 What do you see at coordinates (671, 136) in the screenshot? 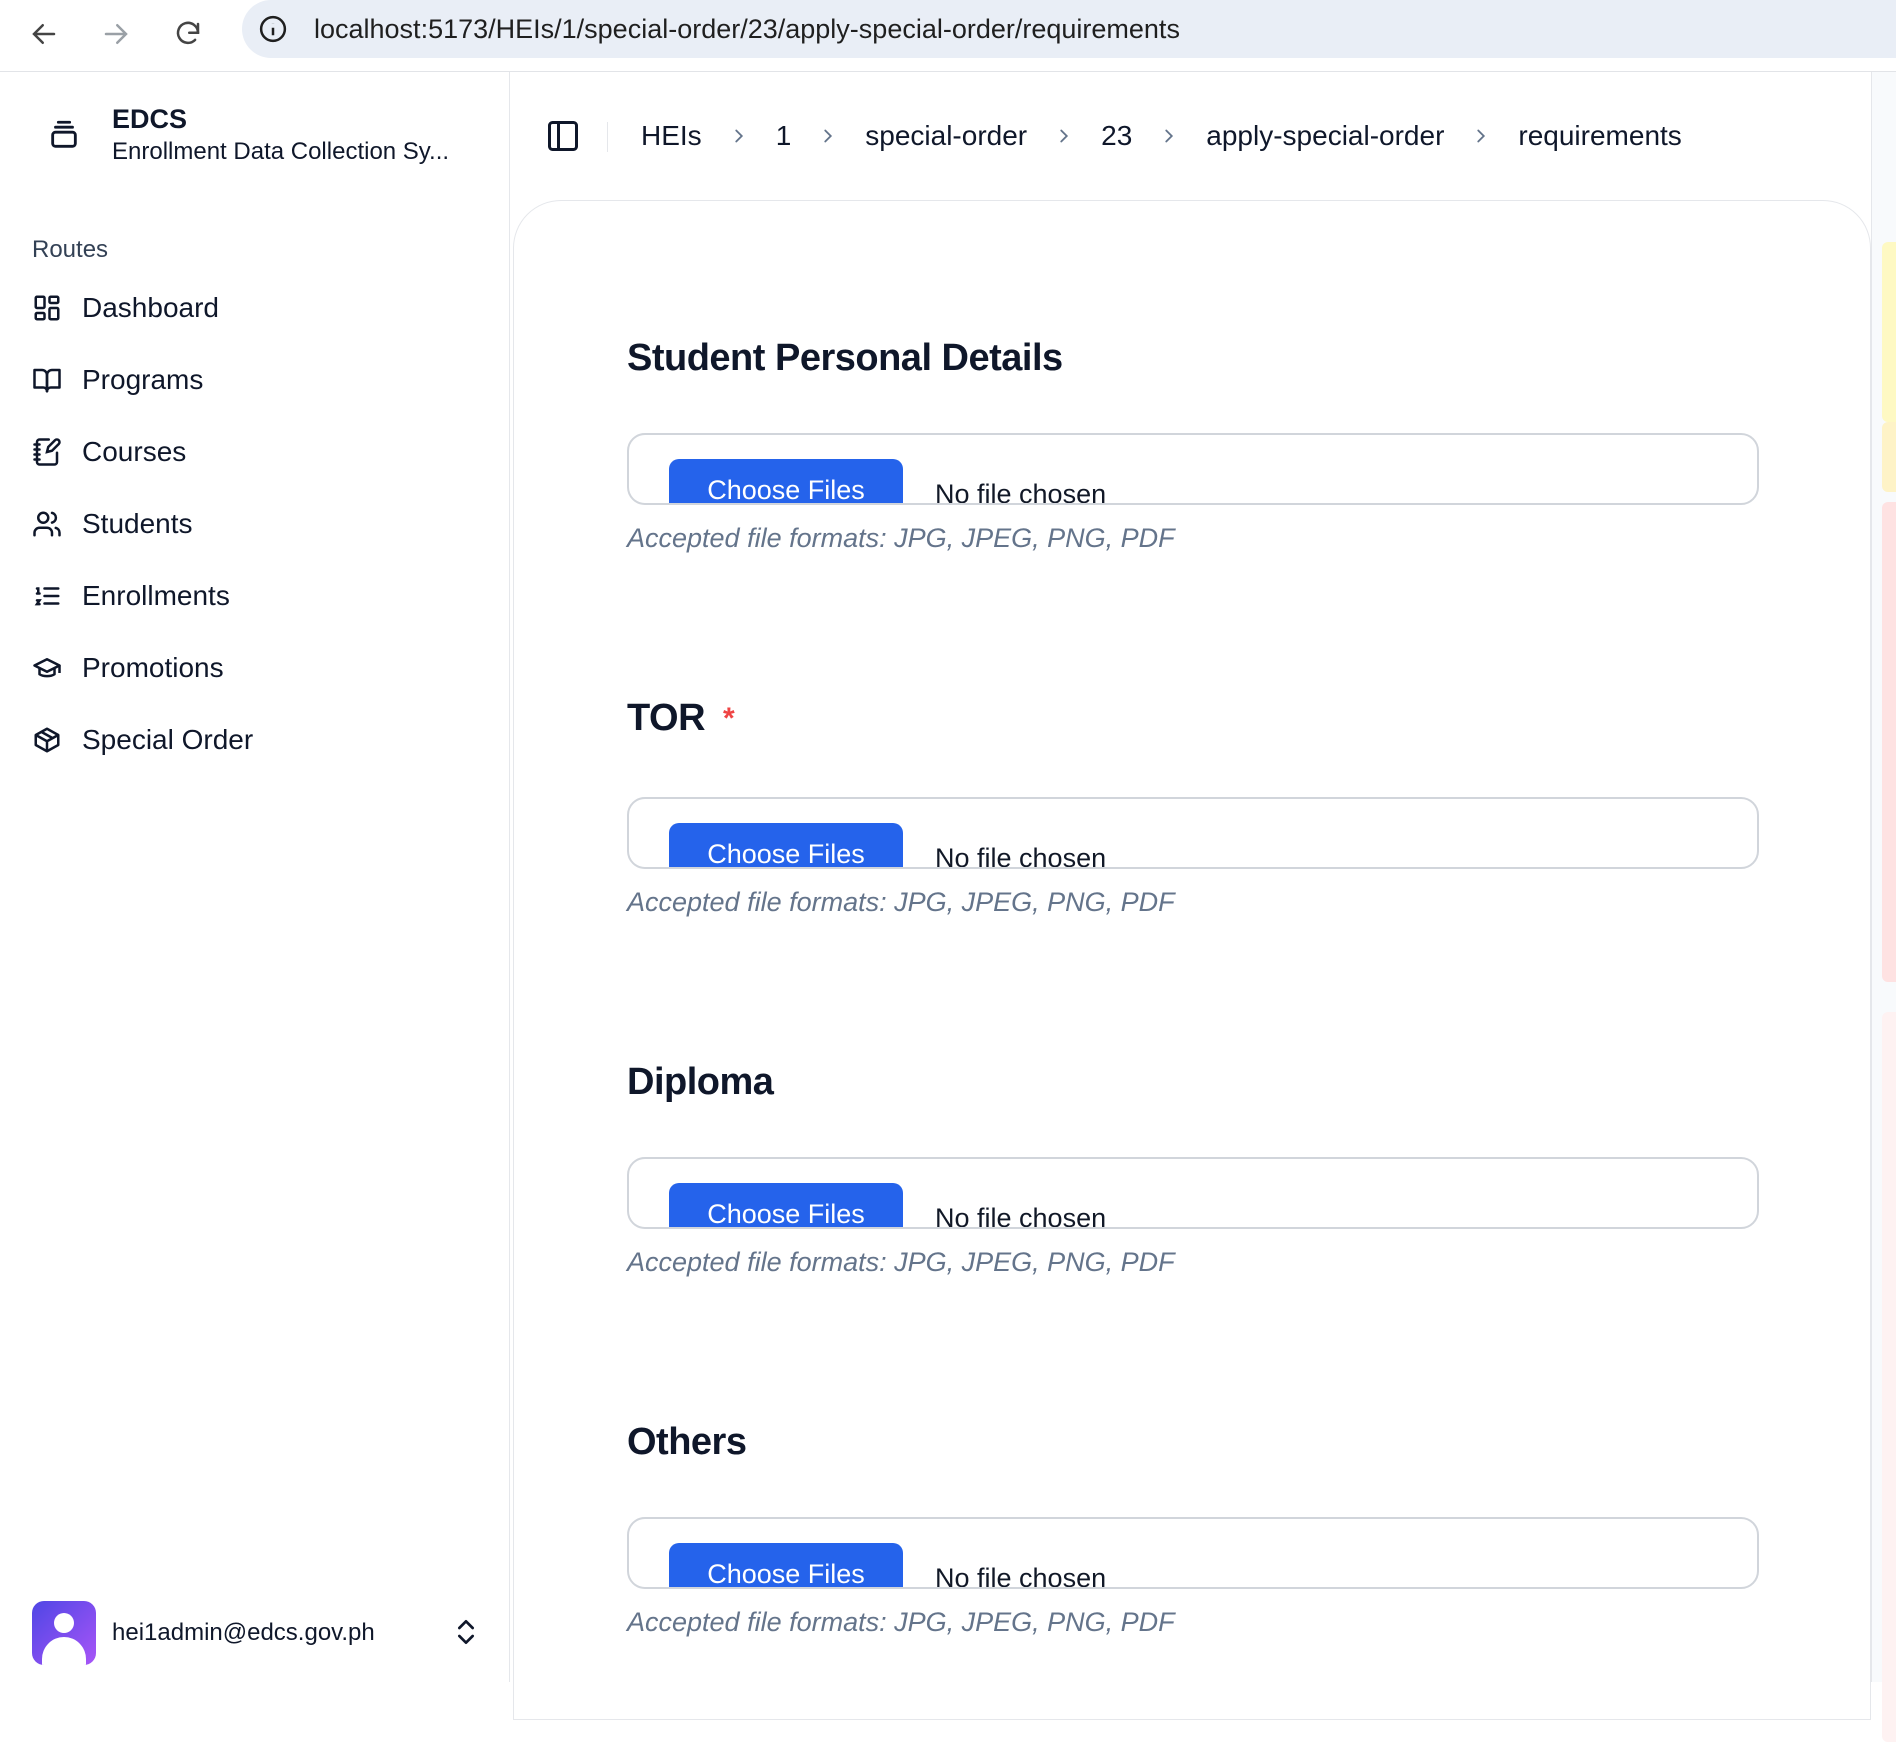
I see `breadcrumb-item: HEIs` at bounding box center [671, 136].